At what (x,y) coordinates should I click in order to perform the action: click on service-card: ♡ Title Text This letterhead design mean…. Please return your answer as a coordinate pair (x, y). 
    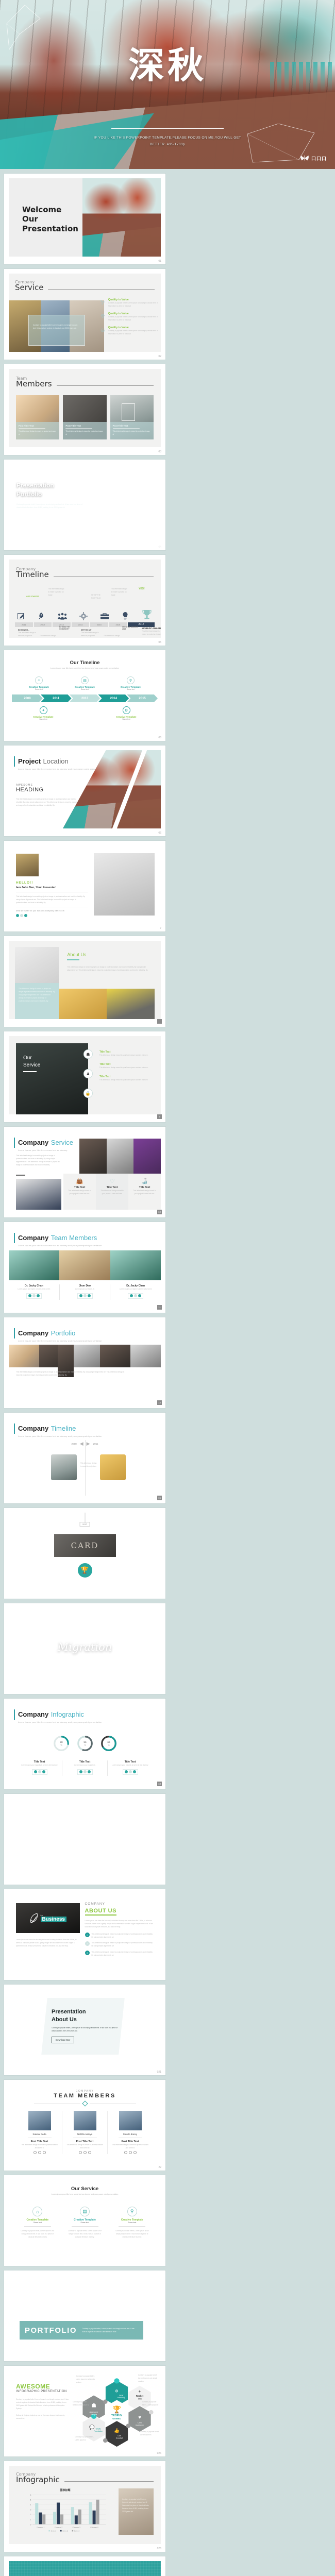
    Looking at the image, I should click on (112, 1192).